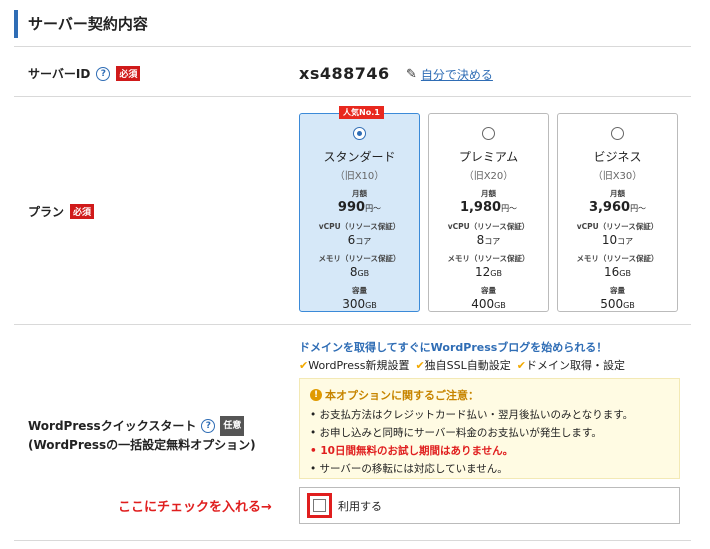  Describe the element at coordinates (360, 506) in the screenshot. I see `use-option-label: 利用する` at that location.